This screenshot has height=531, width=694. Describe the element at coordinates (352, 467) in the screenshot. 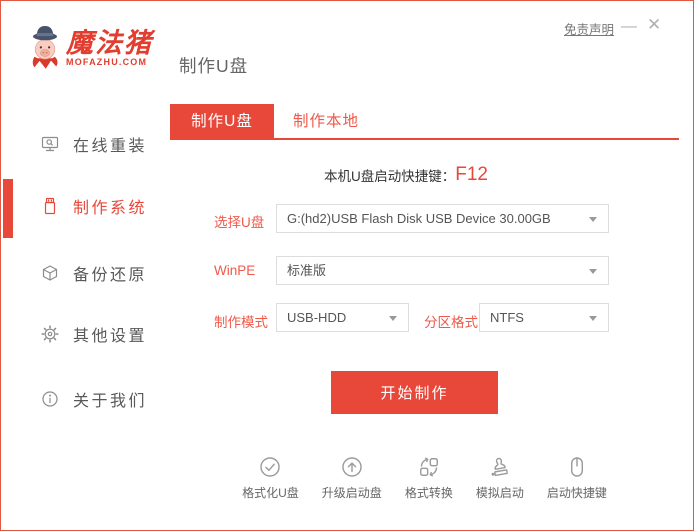

I see `upgrade-boot-arrow-icon` at that location.